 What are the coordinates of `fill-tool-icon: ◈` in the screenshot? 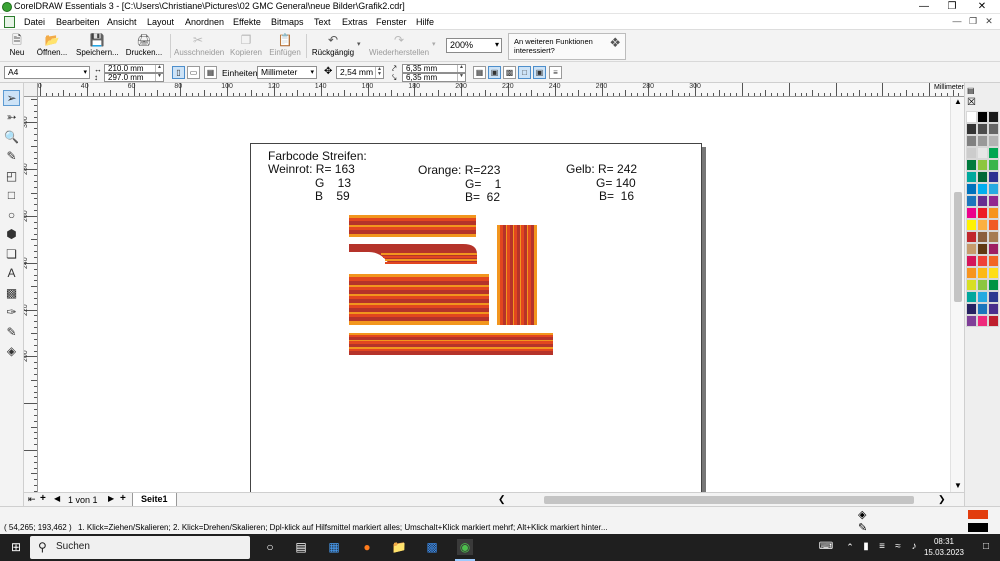 It's located at (11, 352).